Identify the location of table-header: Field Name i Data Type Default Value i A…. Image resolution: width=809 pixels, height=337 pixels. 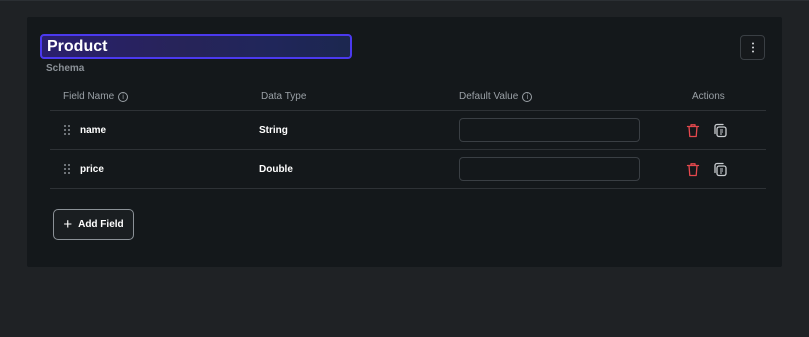
(408, 98).